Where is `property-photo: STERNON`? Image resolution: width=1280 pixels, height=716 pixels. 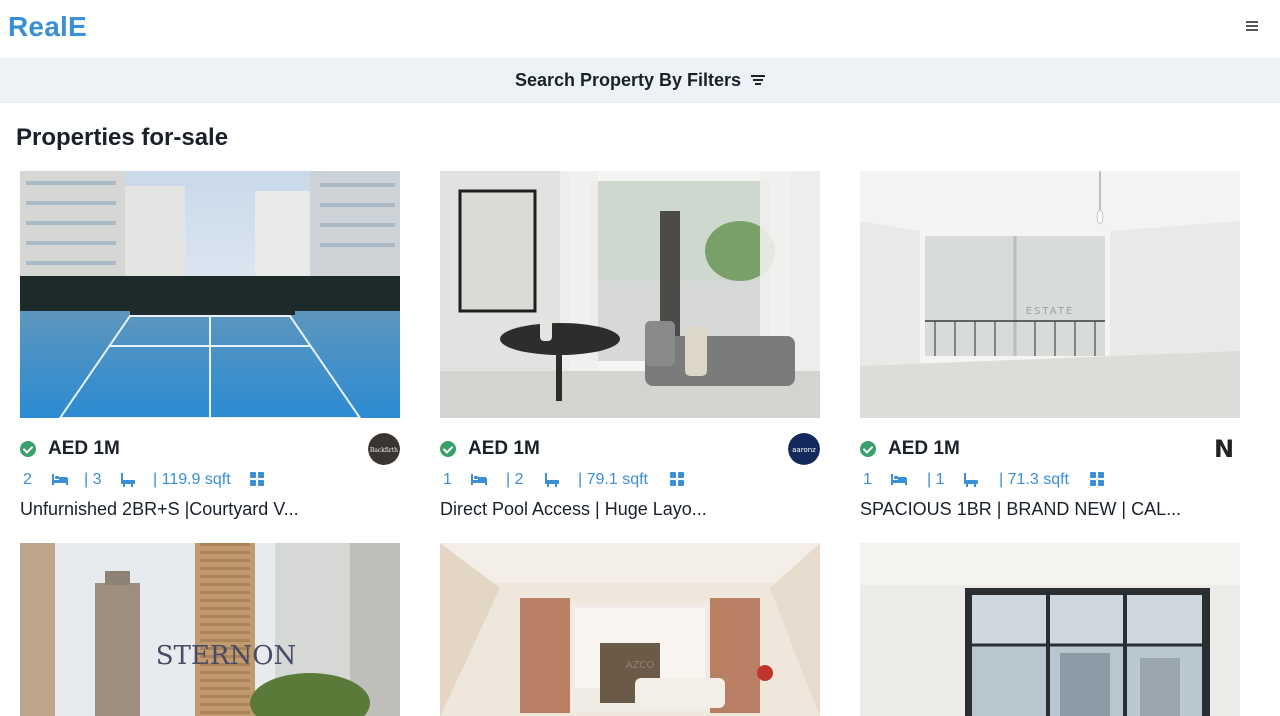
property-photo: STERNON is located at coordinates (210, 629).